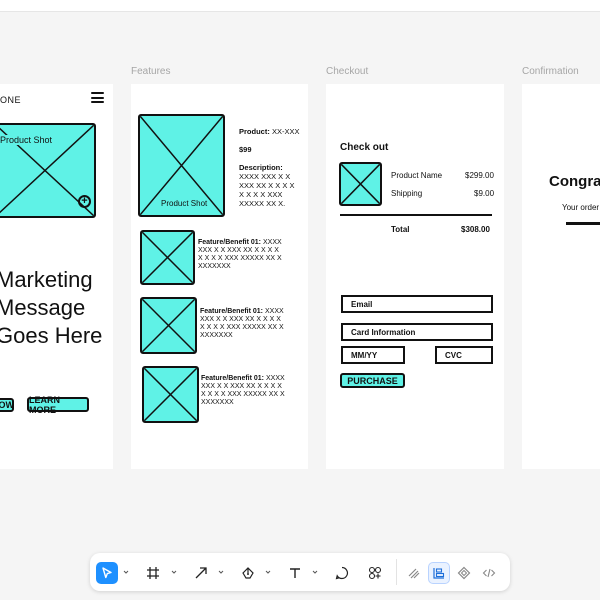  I want to click on arrow-icon, so click(201, 573).